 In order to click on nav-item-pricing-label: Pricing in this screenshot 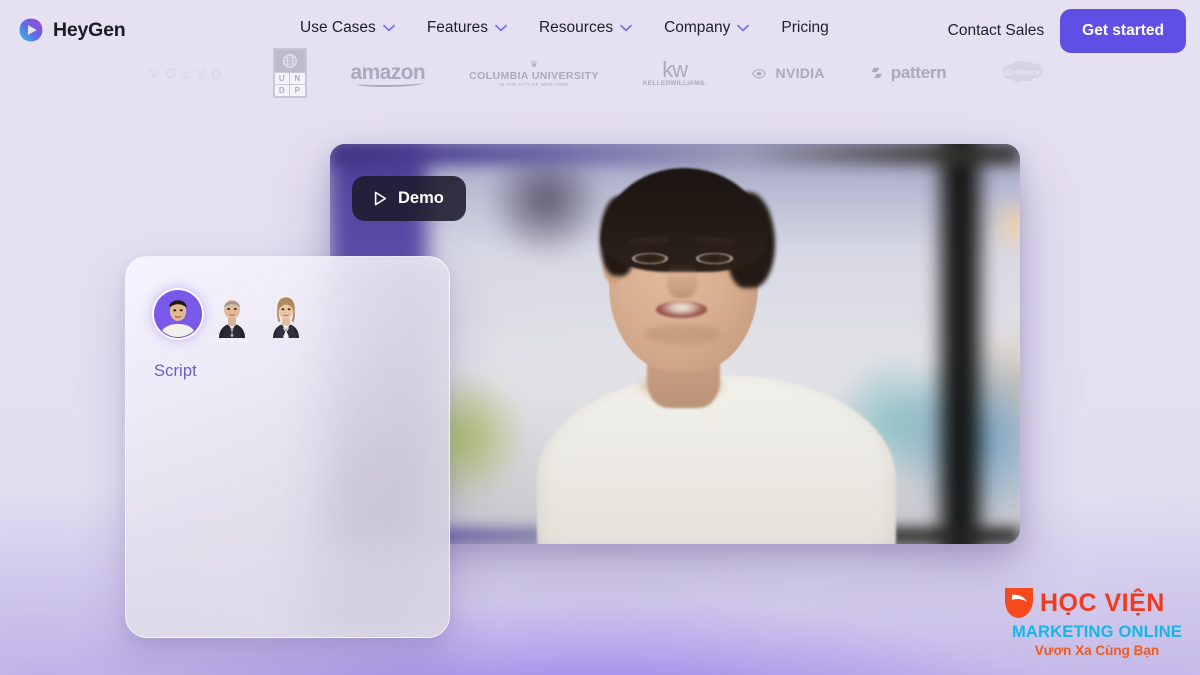, I will do `click(805, 27)`.